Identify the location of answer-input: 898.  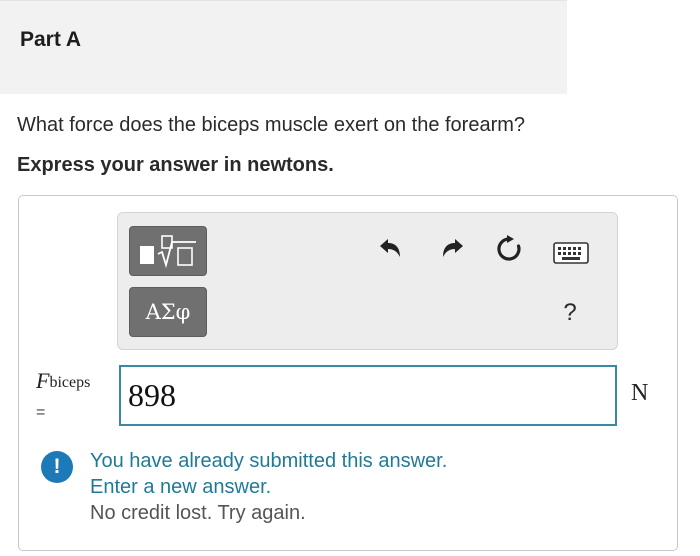
(368, 395).